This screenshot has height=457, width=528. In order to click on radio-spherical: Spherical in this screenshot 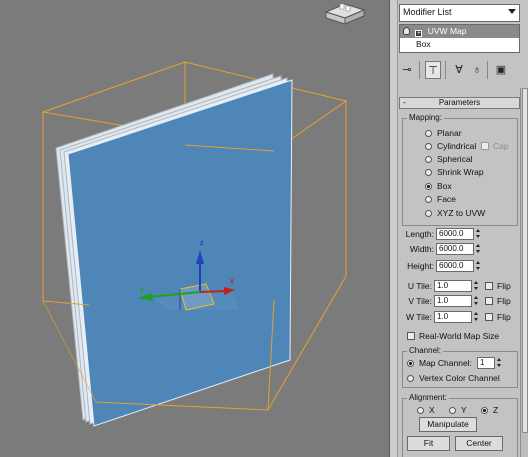, I will do `click(448, 159)`.